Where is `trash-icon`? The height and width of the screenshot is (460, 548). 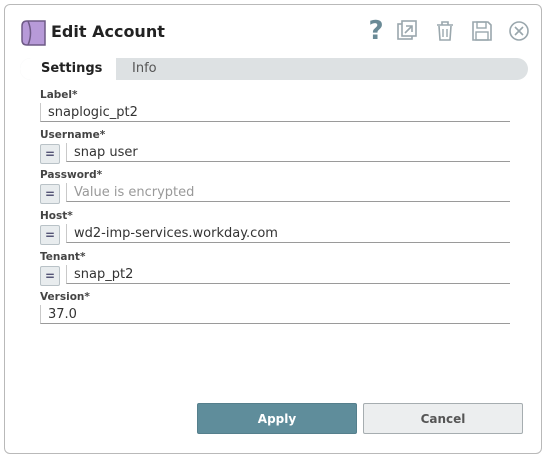 trash-icon is located at coordinates (445, 31).